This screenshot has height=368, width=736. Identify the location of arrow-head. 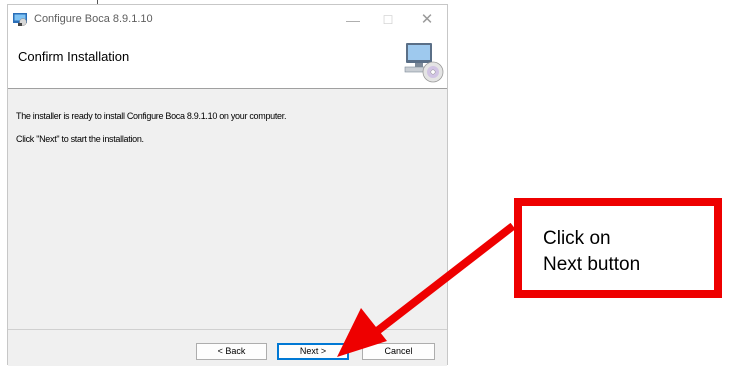
(362, 332).